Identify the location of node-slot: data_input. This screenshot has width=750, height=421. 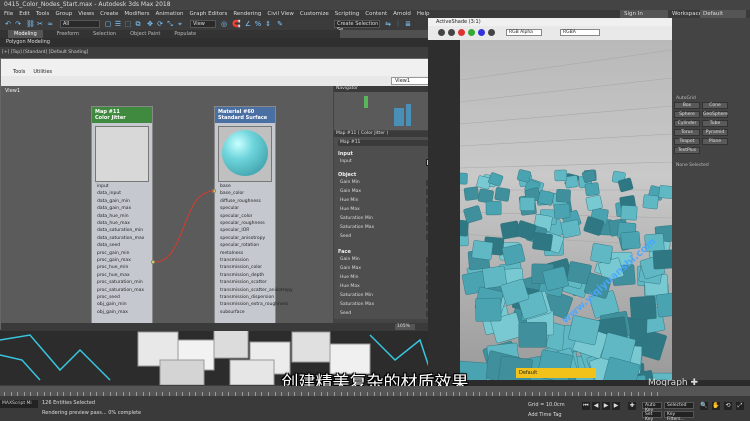
(109, 193).